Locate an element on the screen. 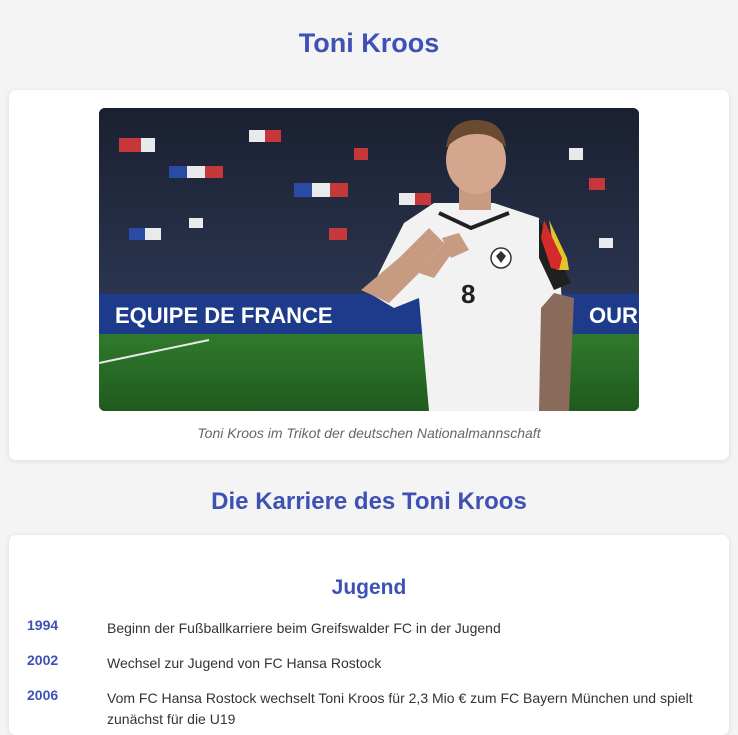 The image size is (738, 735). timeline-text: Wechsel zur Jugend von FC Hansa Rostock is located at coordinates (244, 663).